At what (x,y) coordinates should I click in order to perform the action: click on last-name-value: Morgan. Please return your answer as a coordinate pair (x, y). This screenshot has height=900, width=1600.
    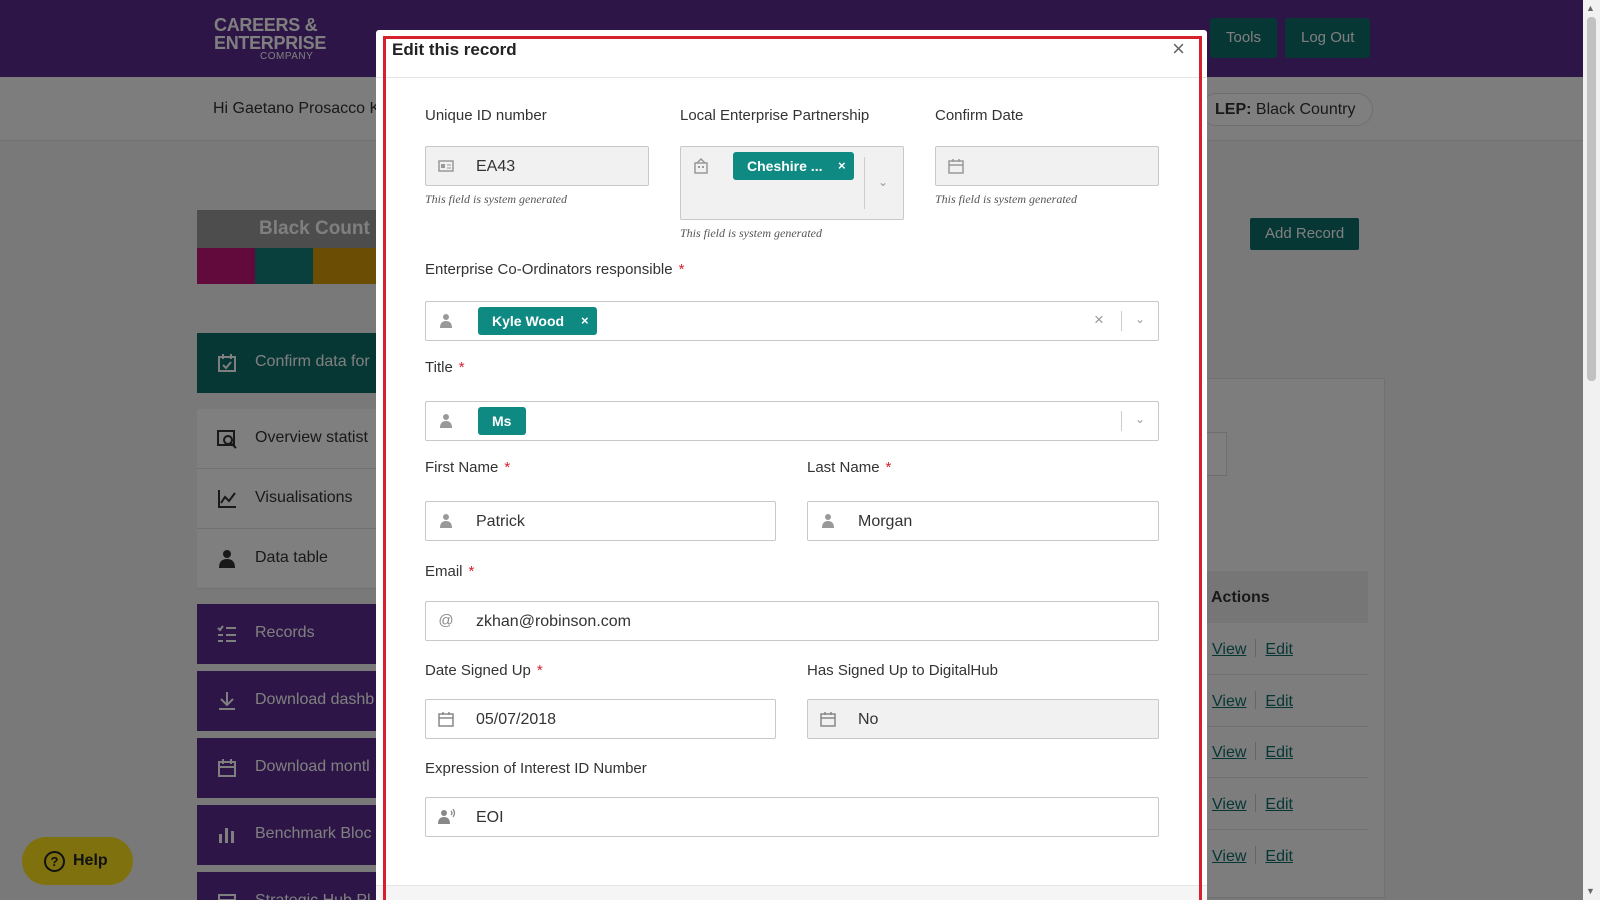
    Looking at the image, I should click on (885, 521).